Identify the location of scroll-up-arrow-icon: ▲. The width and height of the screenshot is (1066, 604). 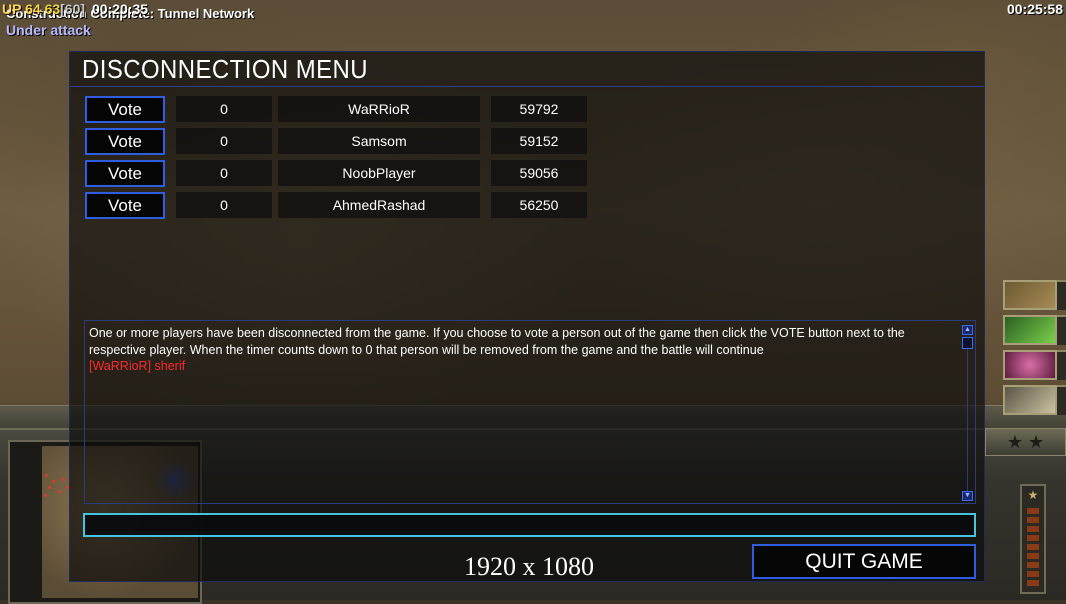
(967, 330).